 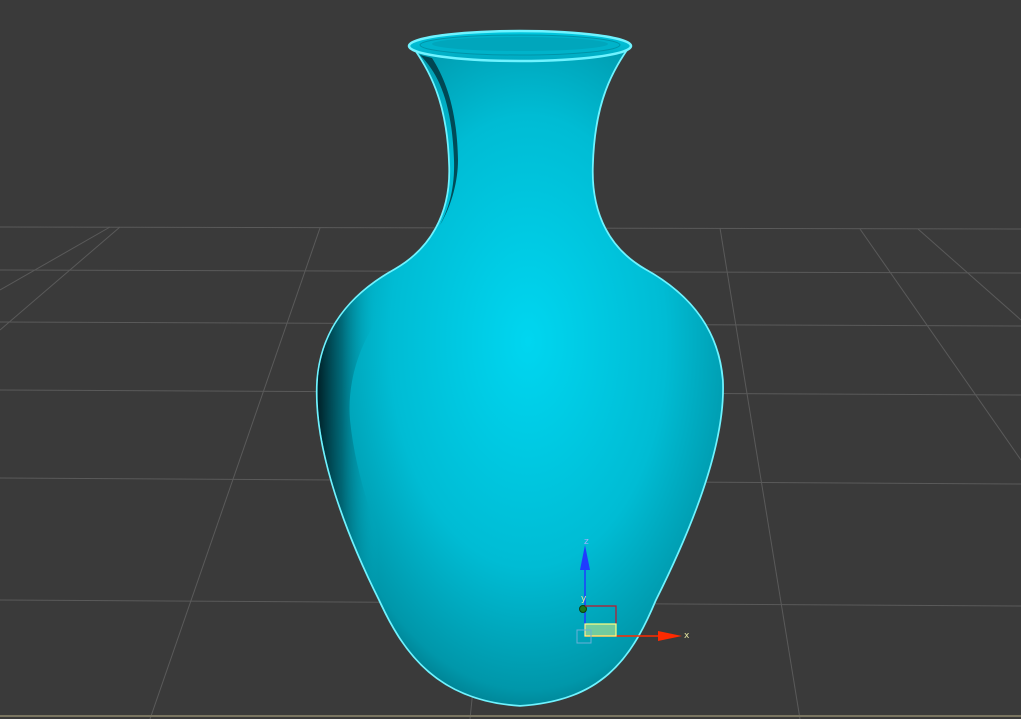 I want to click on vase-opening-inner, so click(x=520, y=44).